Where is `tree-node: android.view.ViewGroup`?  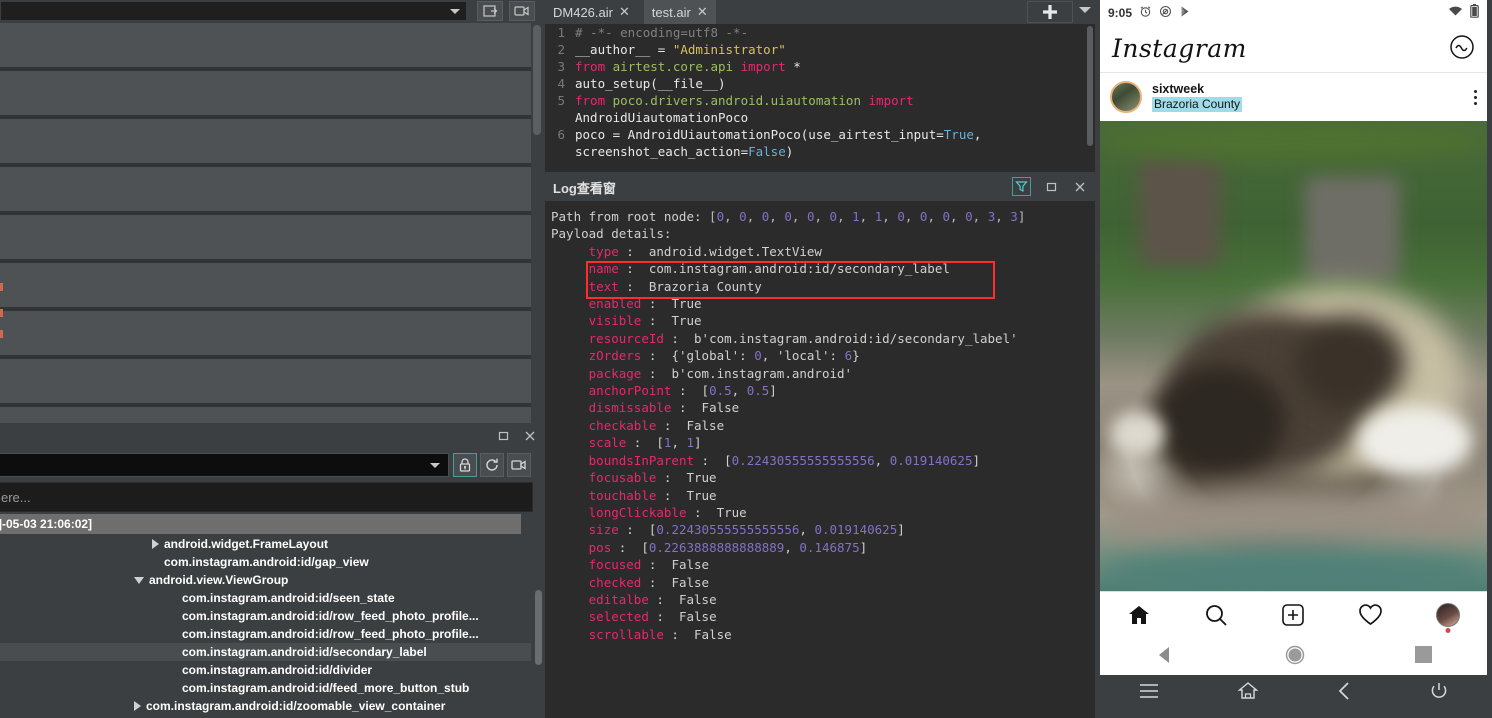
tree-node: android.view.ViewGroup is located at coordinates (265, 580).